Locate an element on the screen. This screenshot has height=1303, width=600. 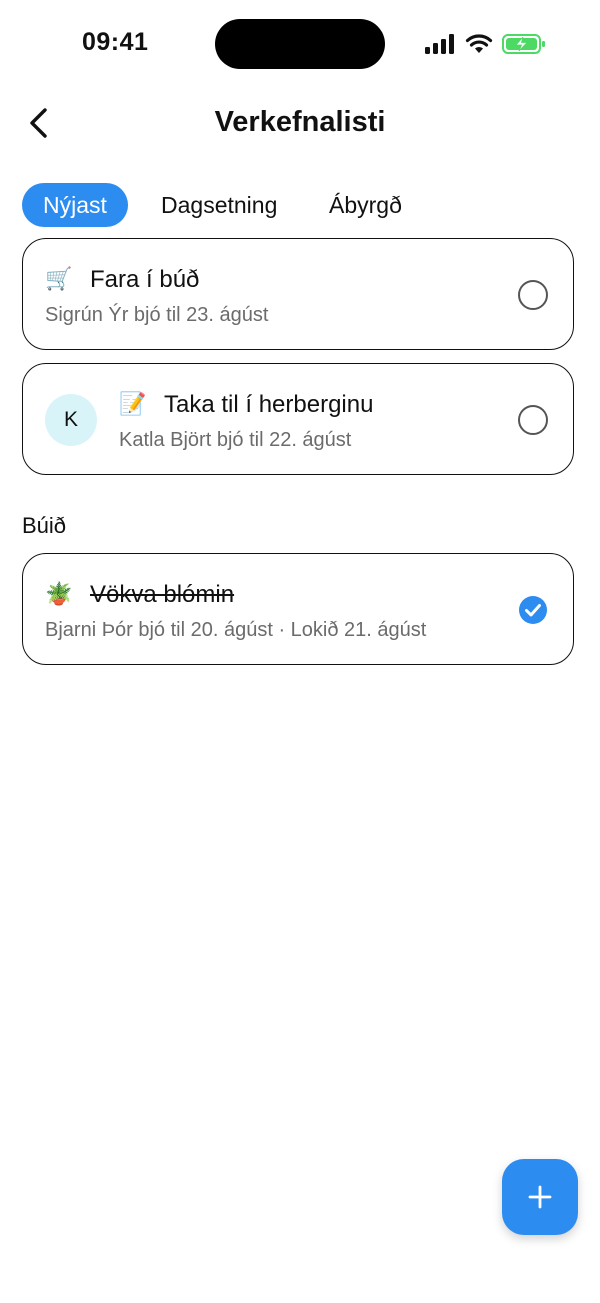
add-task-button is located at coordinates (540, 1197).